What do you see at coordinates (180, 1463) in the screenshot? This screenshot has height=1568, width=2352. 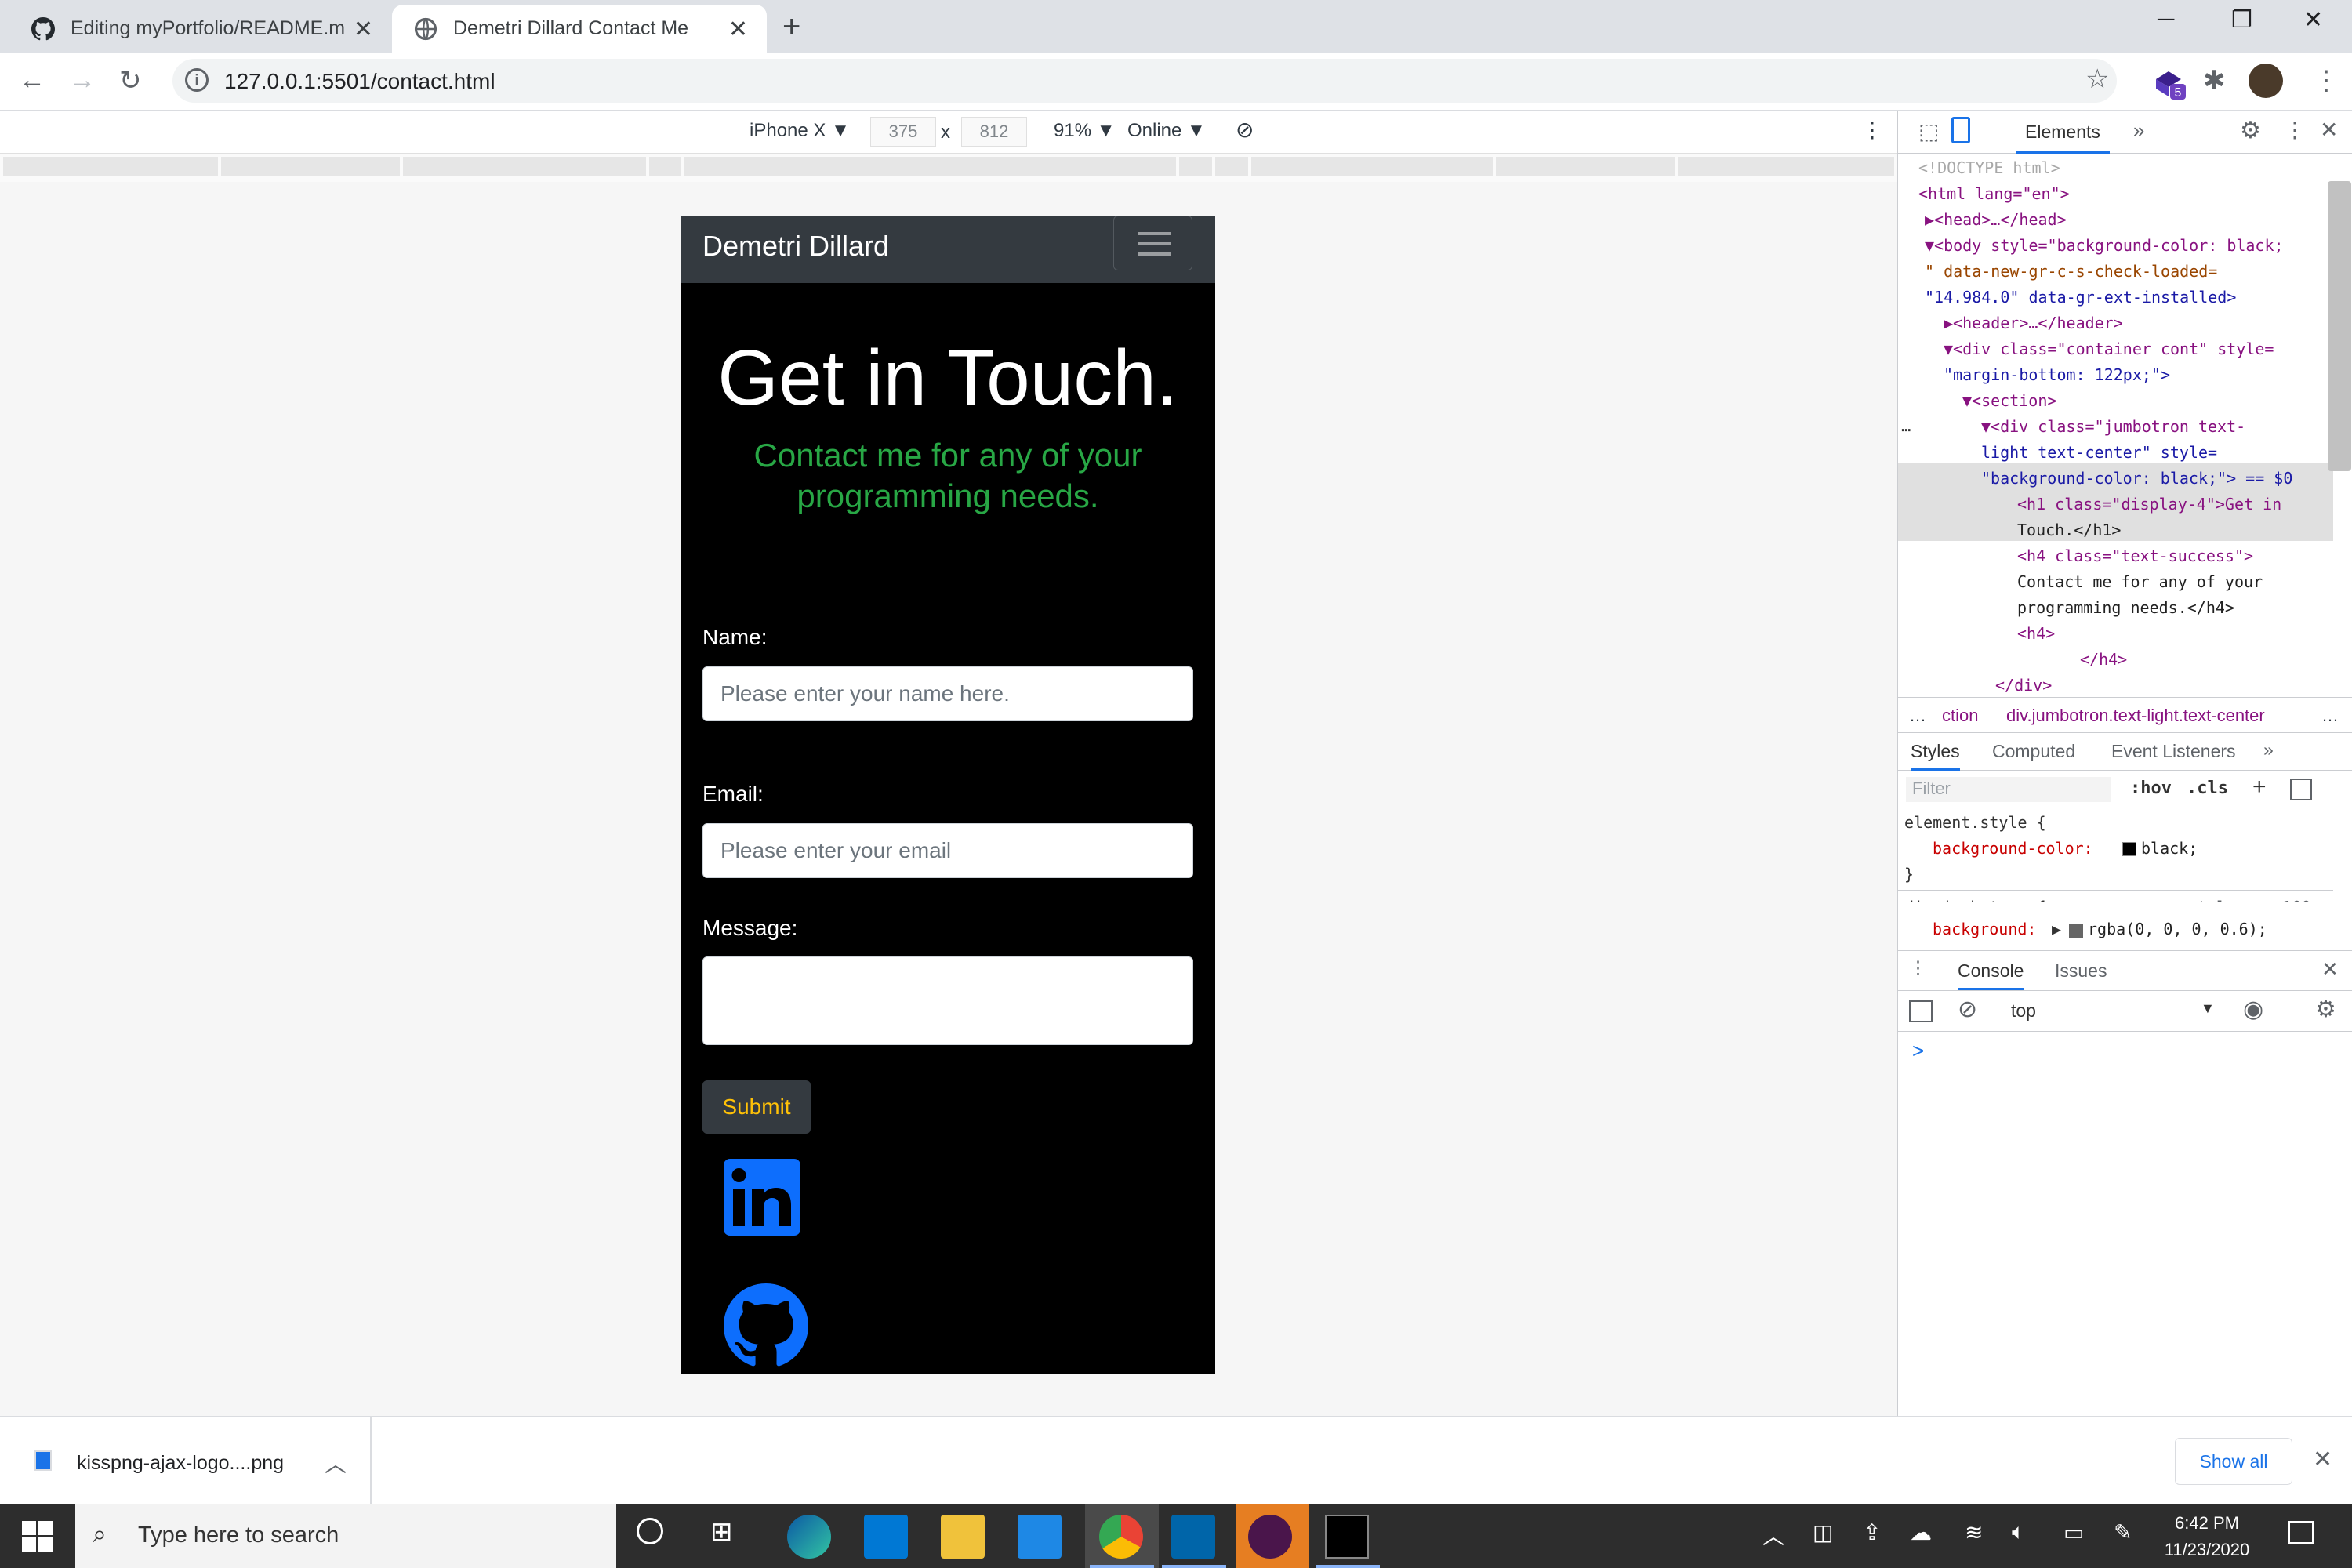 I see `download-filename: kisspng-ajax-logo....png` at bounding box center [180, 1463].